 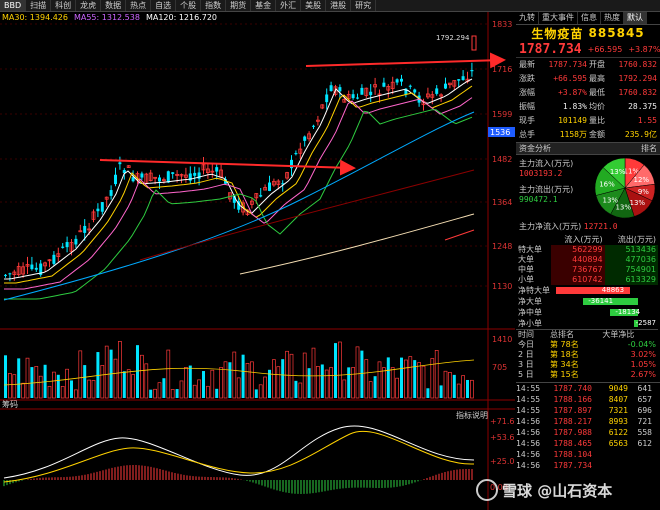 I want to click on toolbar-item: 热点, so click(x=139, y=5).